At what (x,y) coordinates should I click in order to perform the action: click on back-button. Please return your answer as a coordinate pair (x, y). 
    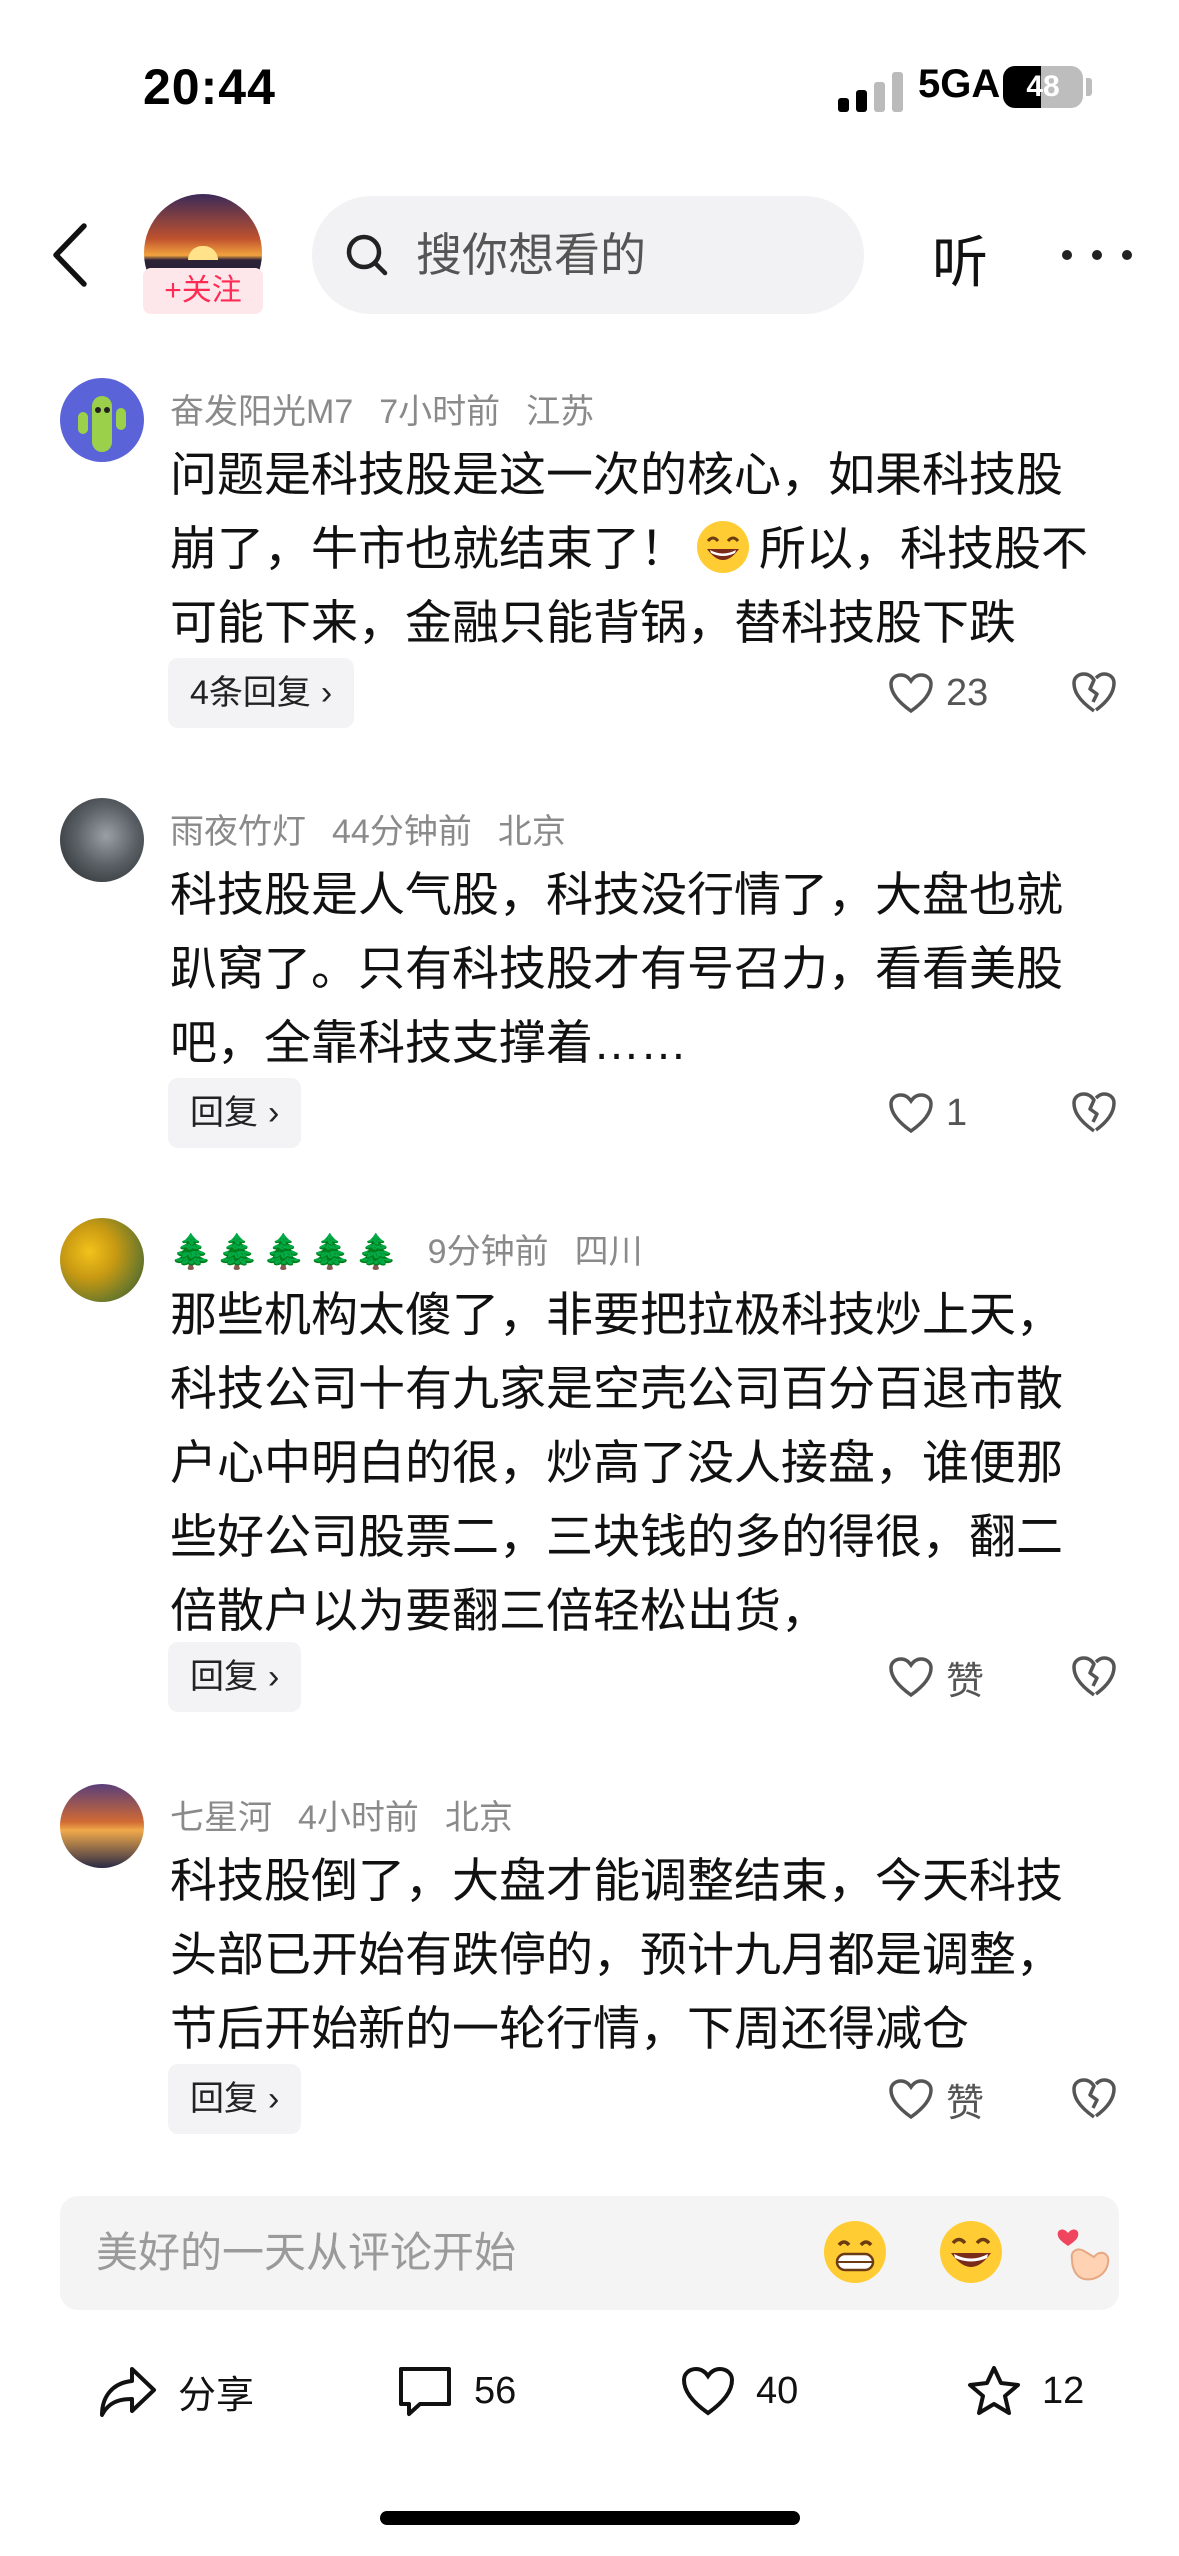
    Looking at the image, I should click on (70, 255).